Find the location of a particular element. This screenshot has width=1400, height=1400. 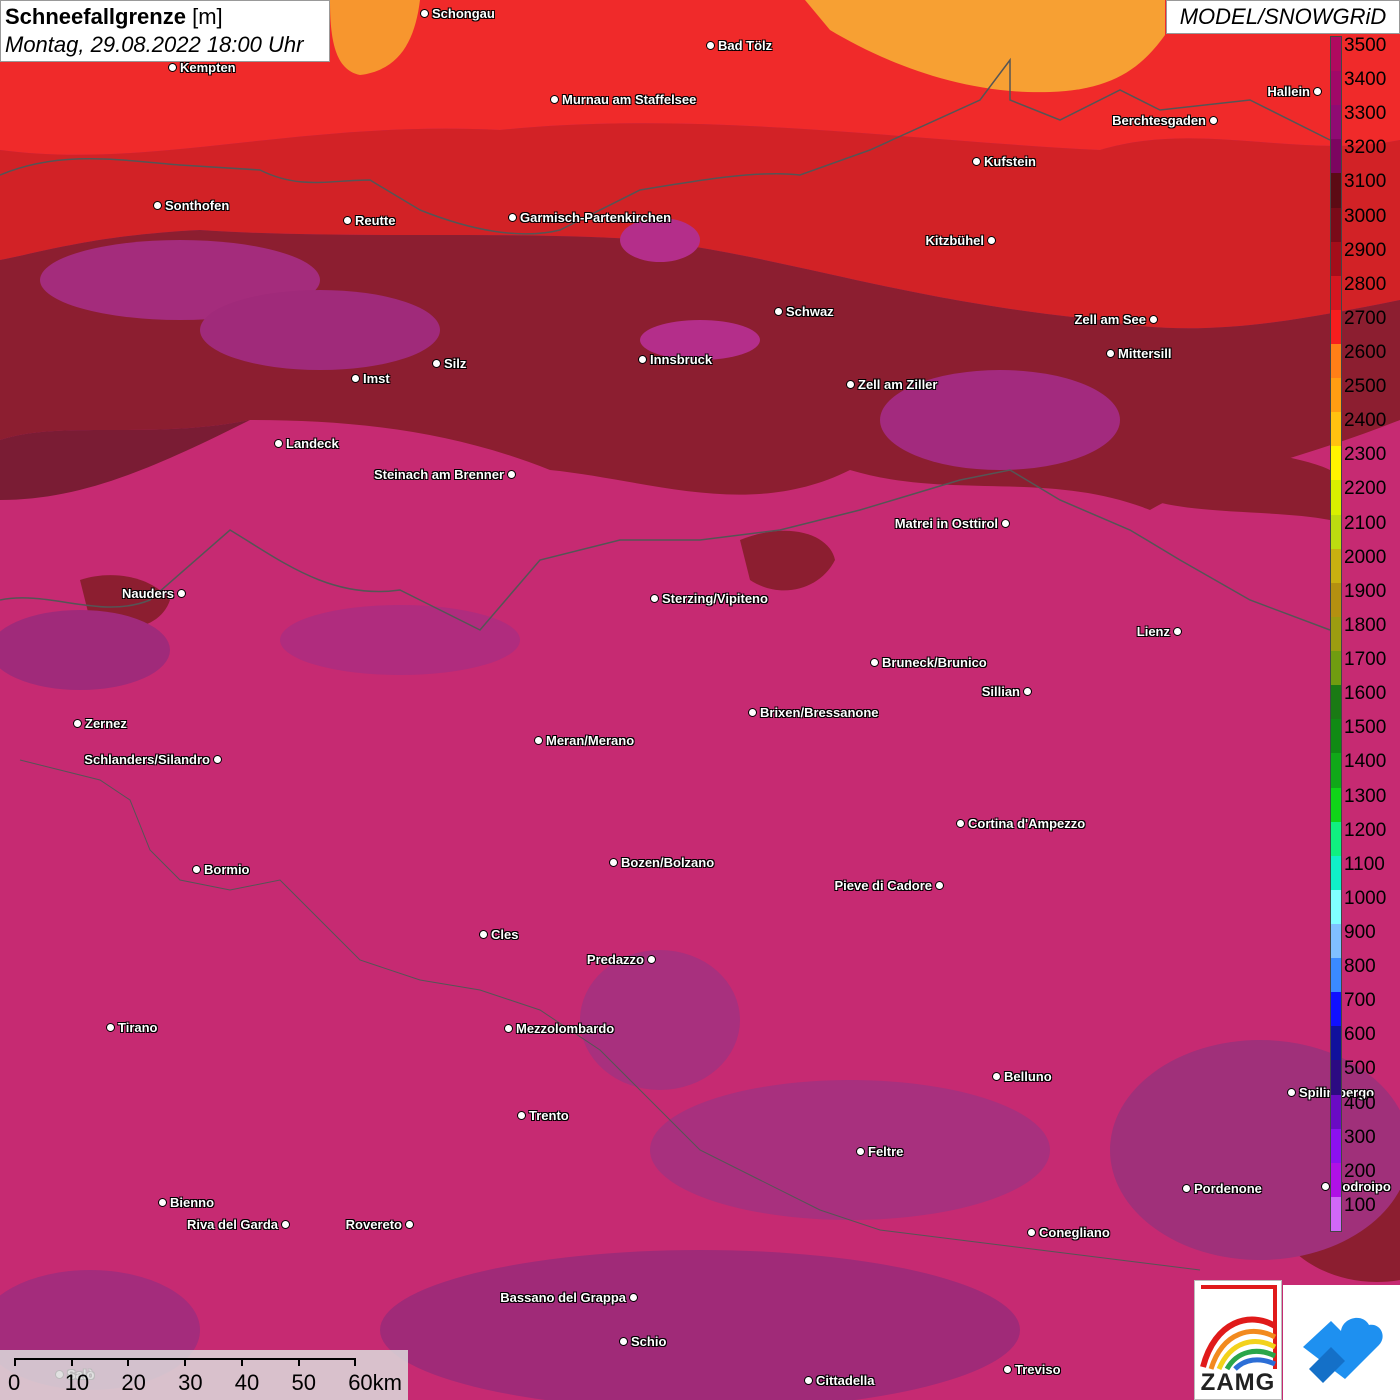

city-label: Trento is located at coordinates (549, 1115).